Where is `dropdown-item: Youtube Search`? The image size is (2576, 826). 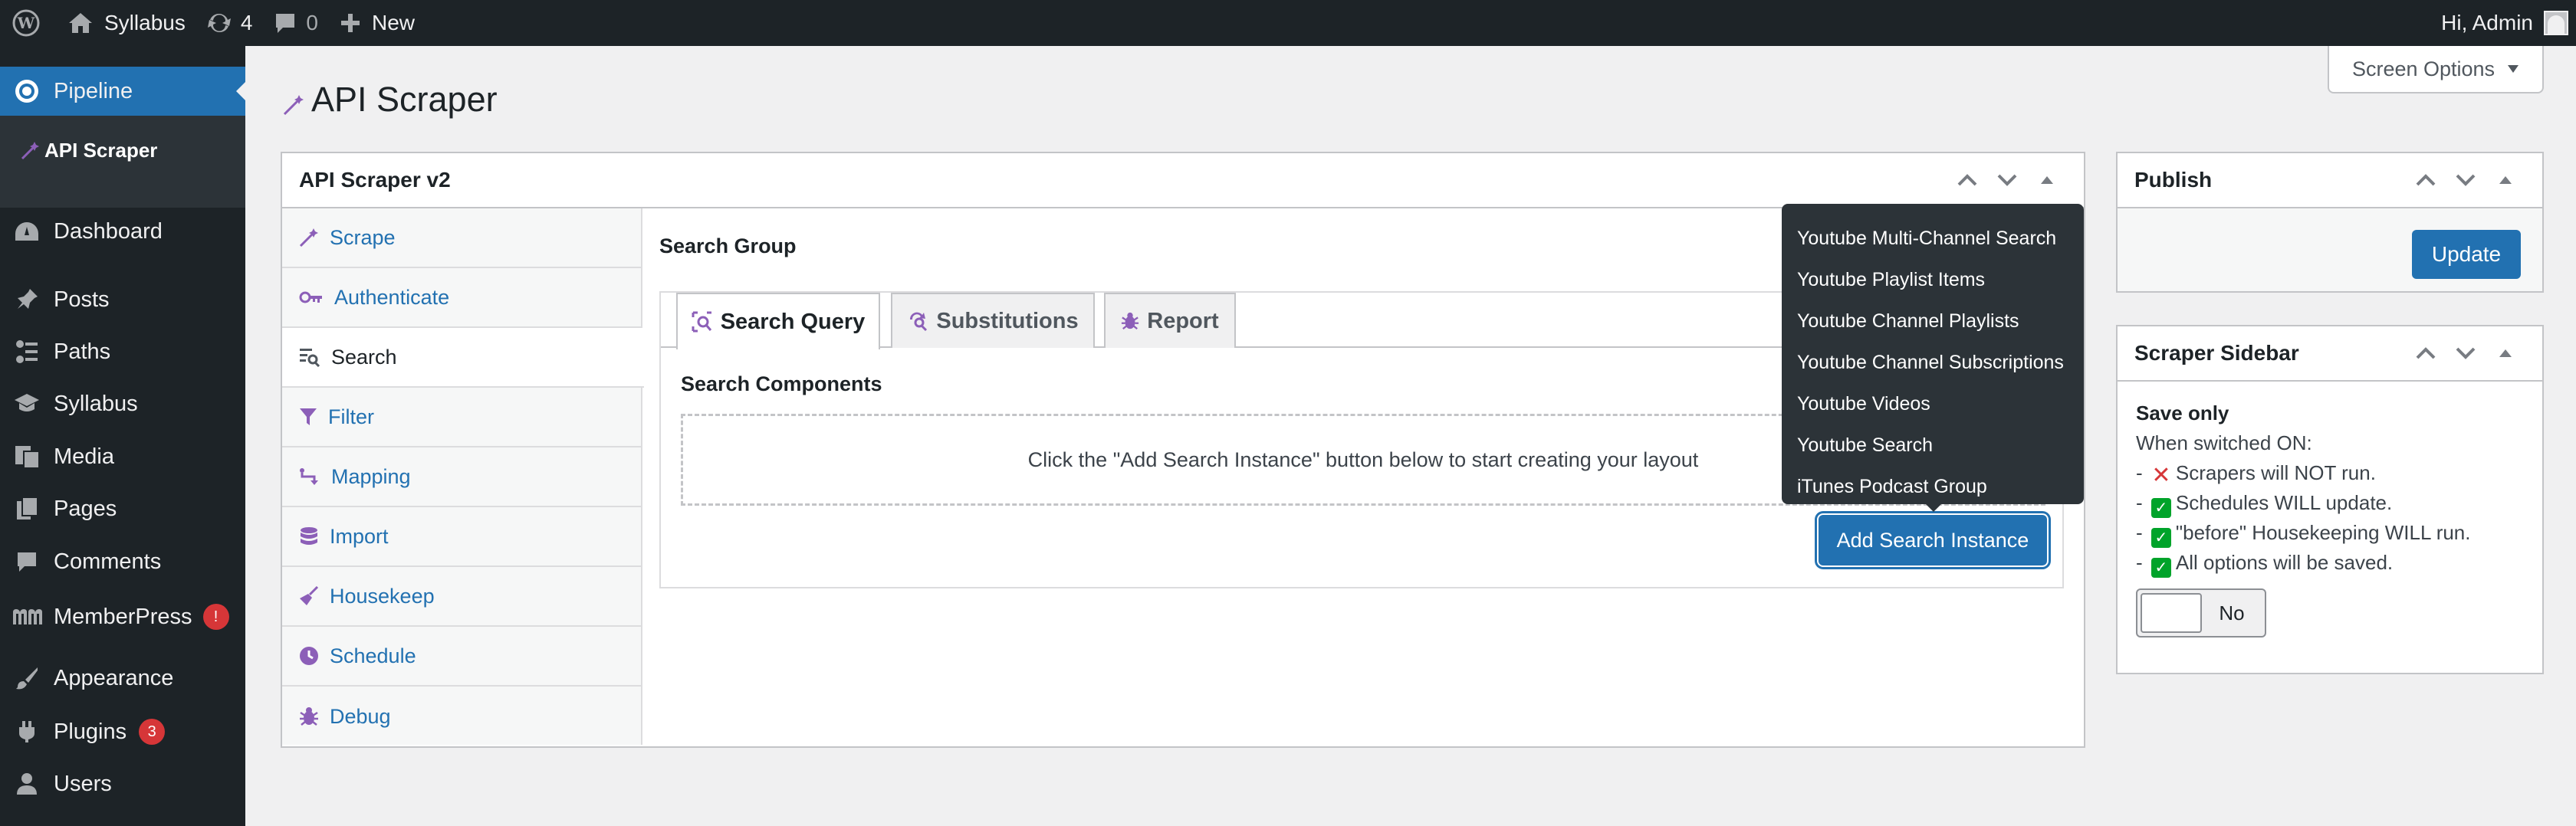 dropdown-item: Youtube Search is located at coordinates (1933, 445).